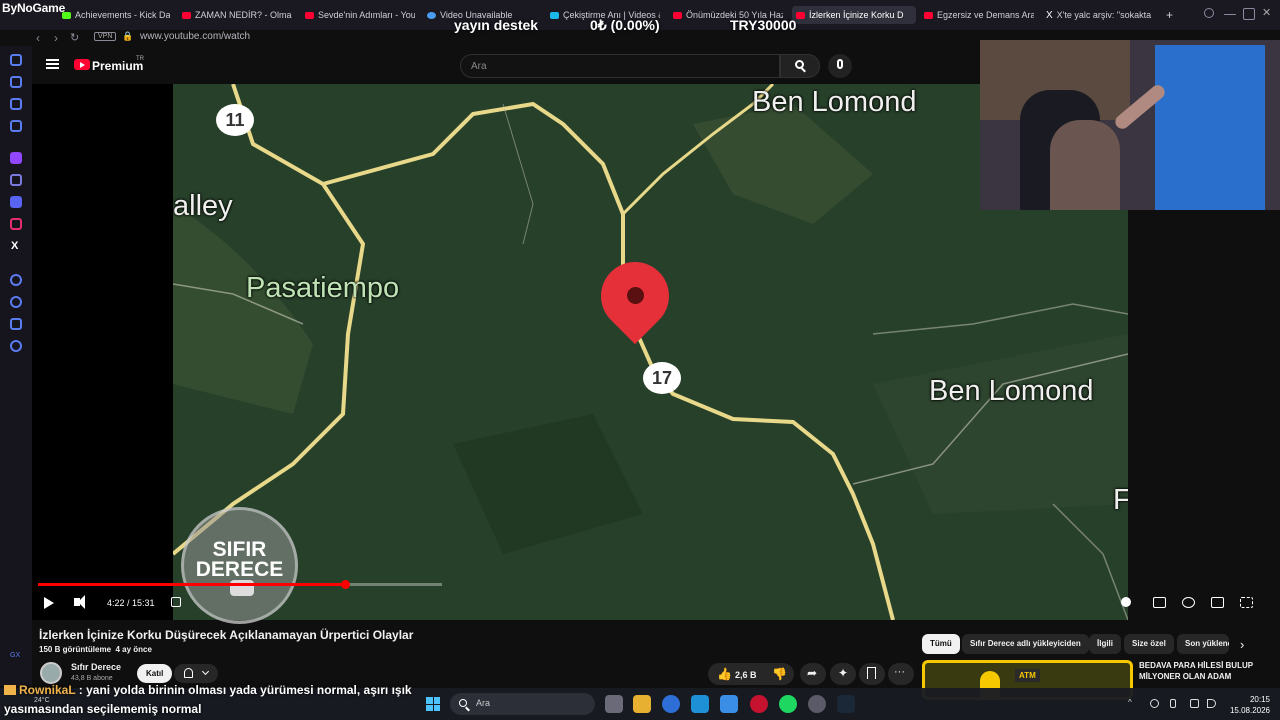  I want to click on new-tab-button: +, so click(1172, 15).